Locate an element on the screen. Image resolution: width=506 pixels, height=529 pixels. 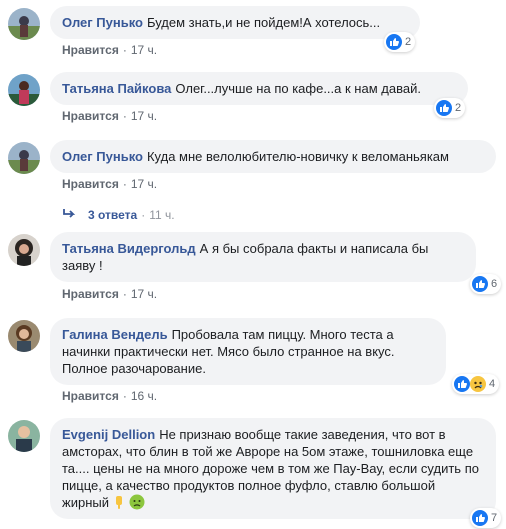
reaction-count-value: 6 is located at coordinates (494, 284).